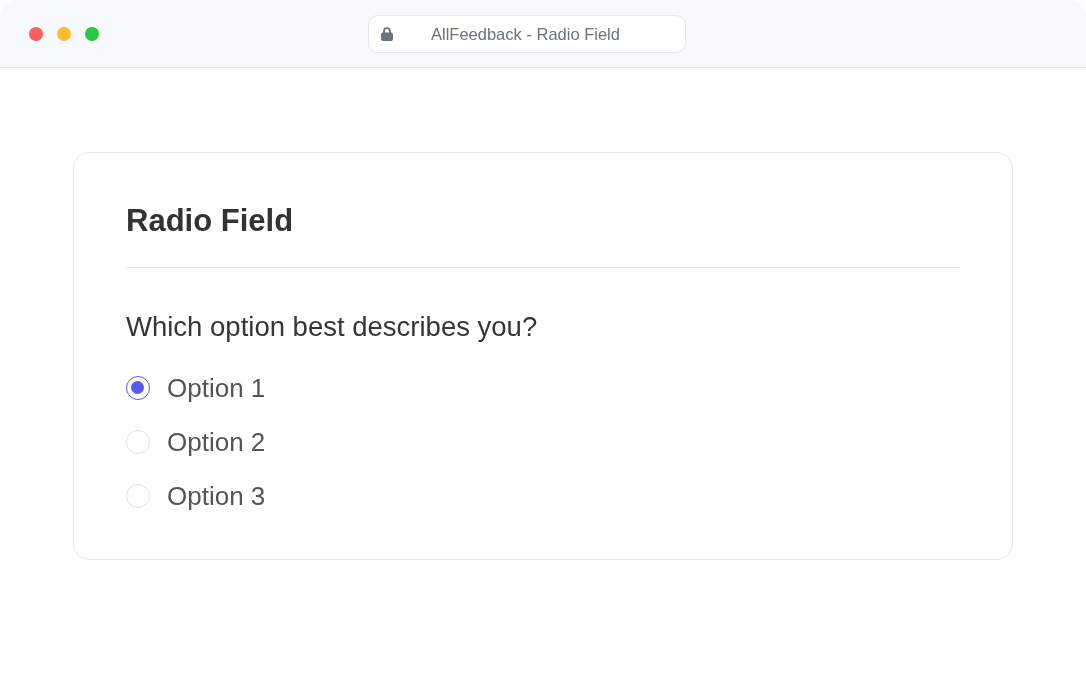  Describe the element at coordinates (216, 496) in the screenshot. I see `option-label: Option 3` at that location.